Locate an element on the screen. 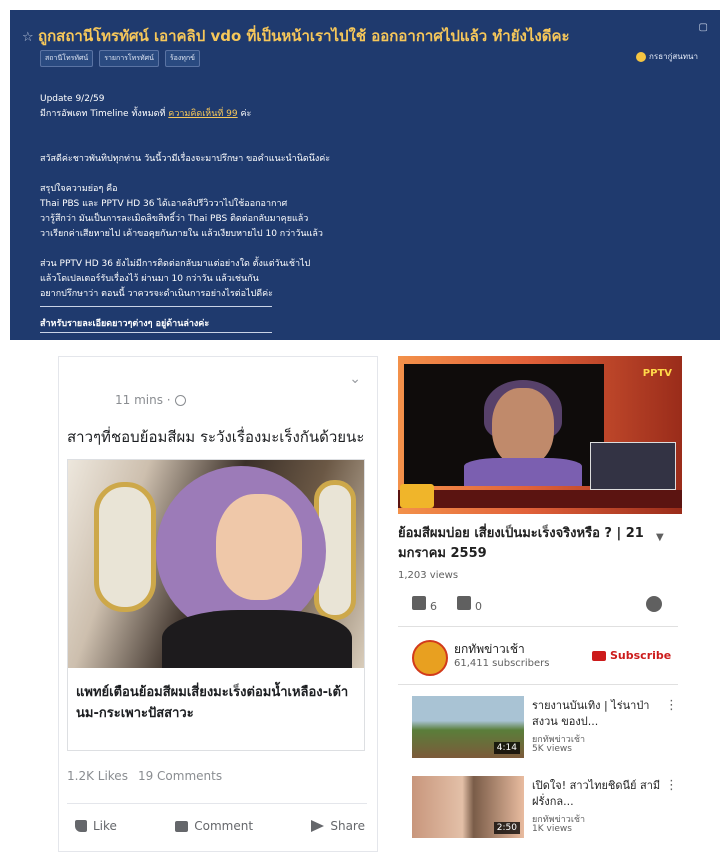 The width and height of the screenshot is (724, 852). timeline-suffix: ค่ะ is located at coordinates (246, 114).